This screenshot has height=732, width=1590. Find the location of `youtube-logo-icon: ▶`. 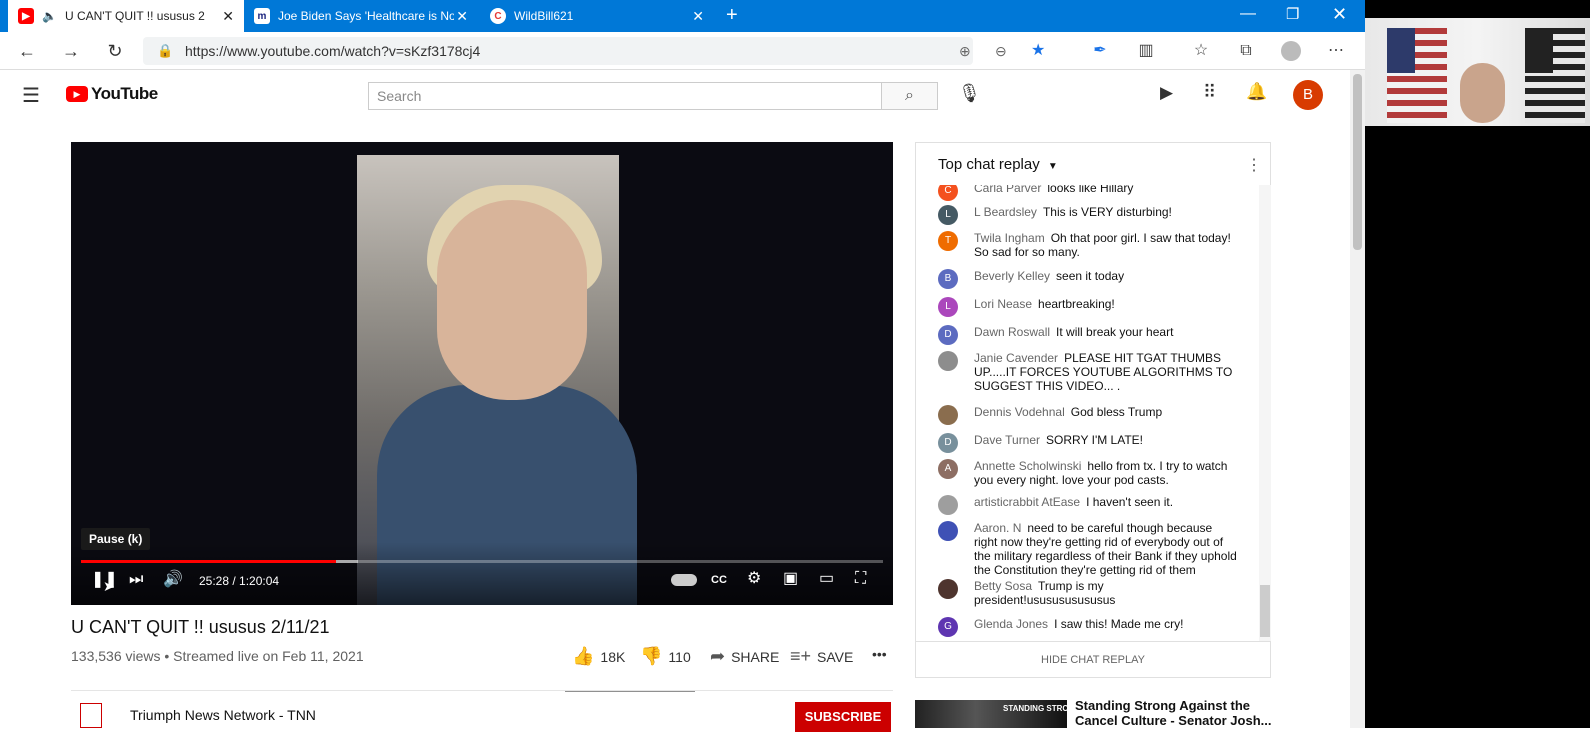

youtube-logo-icon: ▶ is located at coordinates (77, 94).